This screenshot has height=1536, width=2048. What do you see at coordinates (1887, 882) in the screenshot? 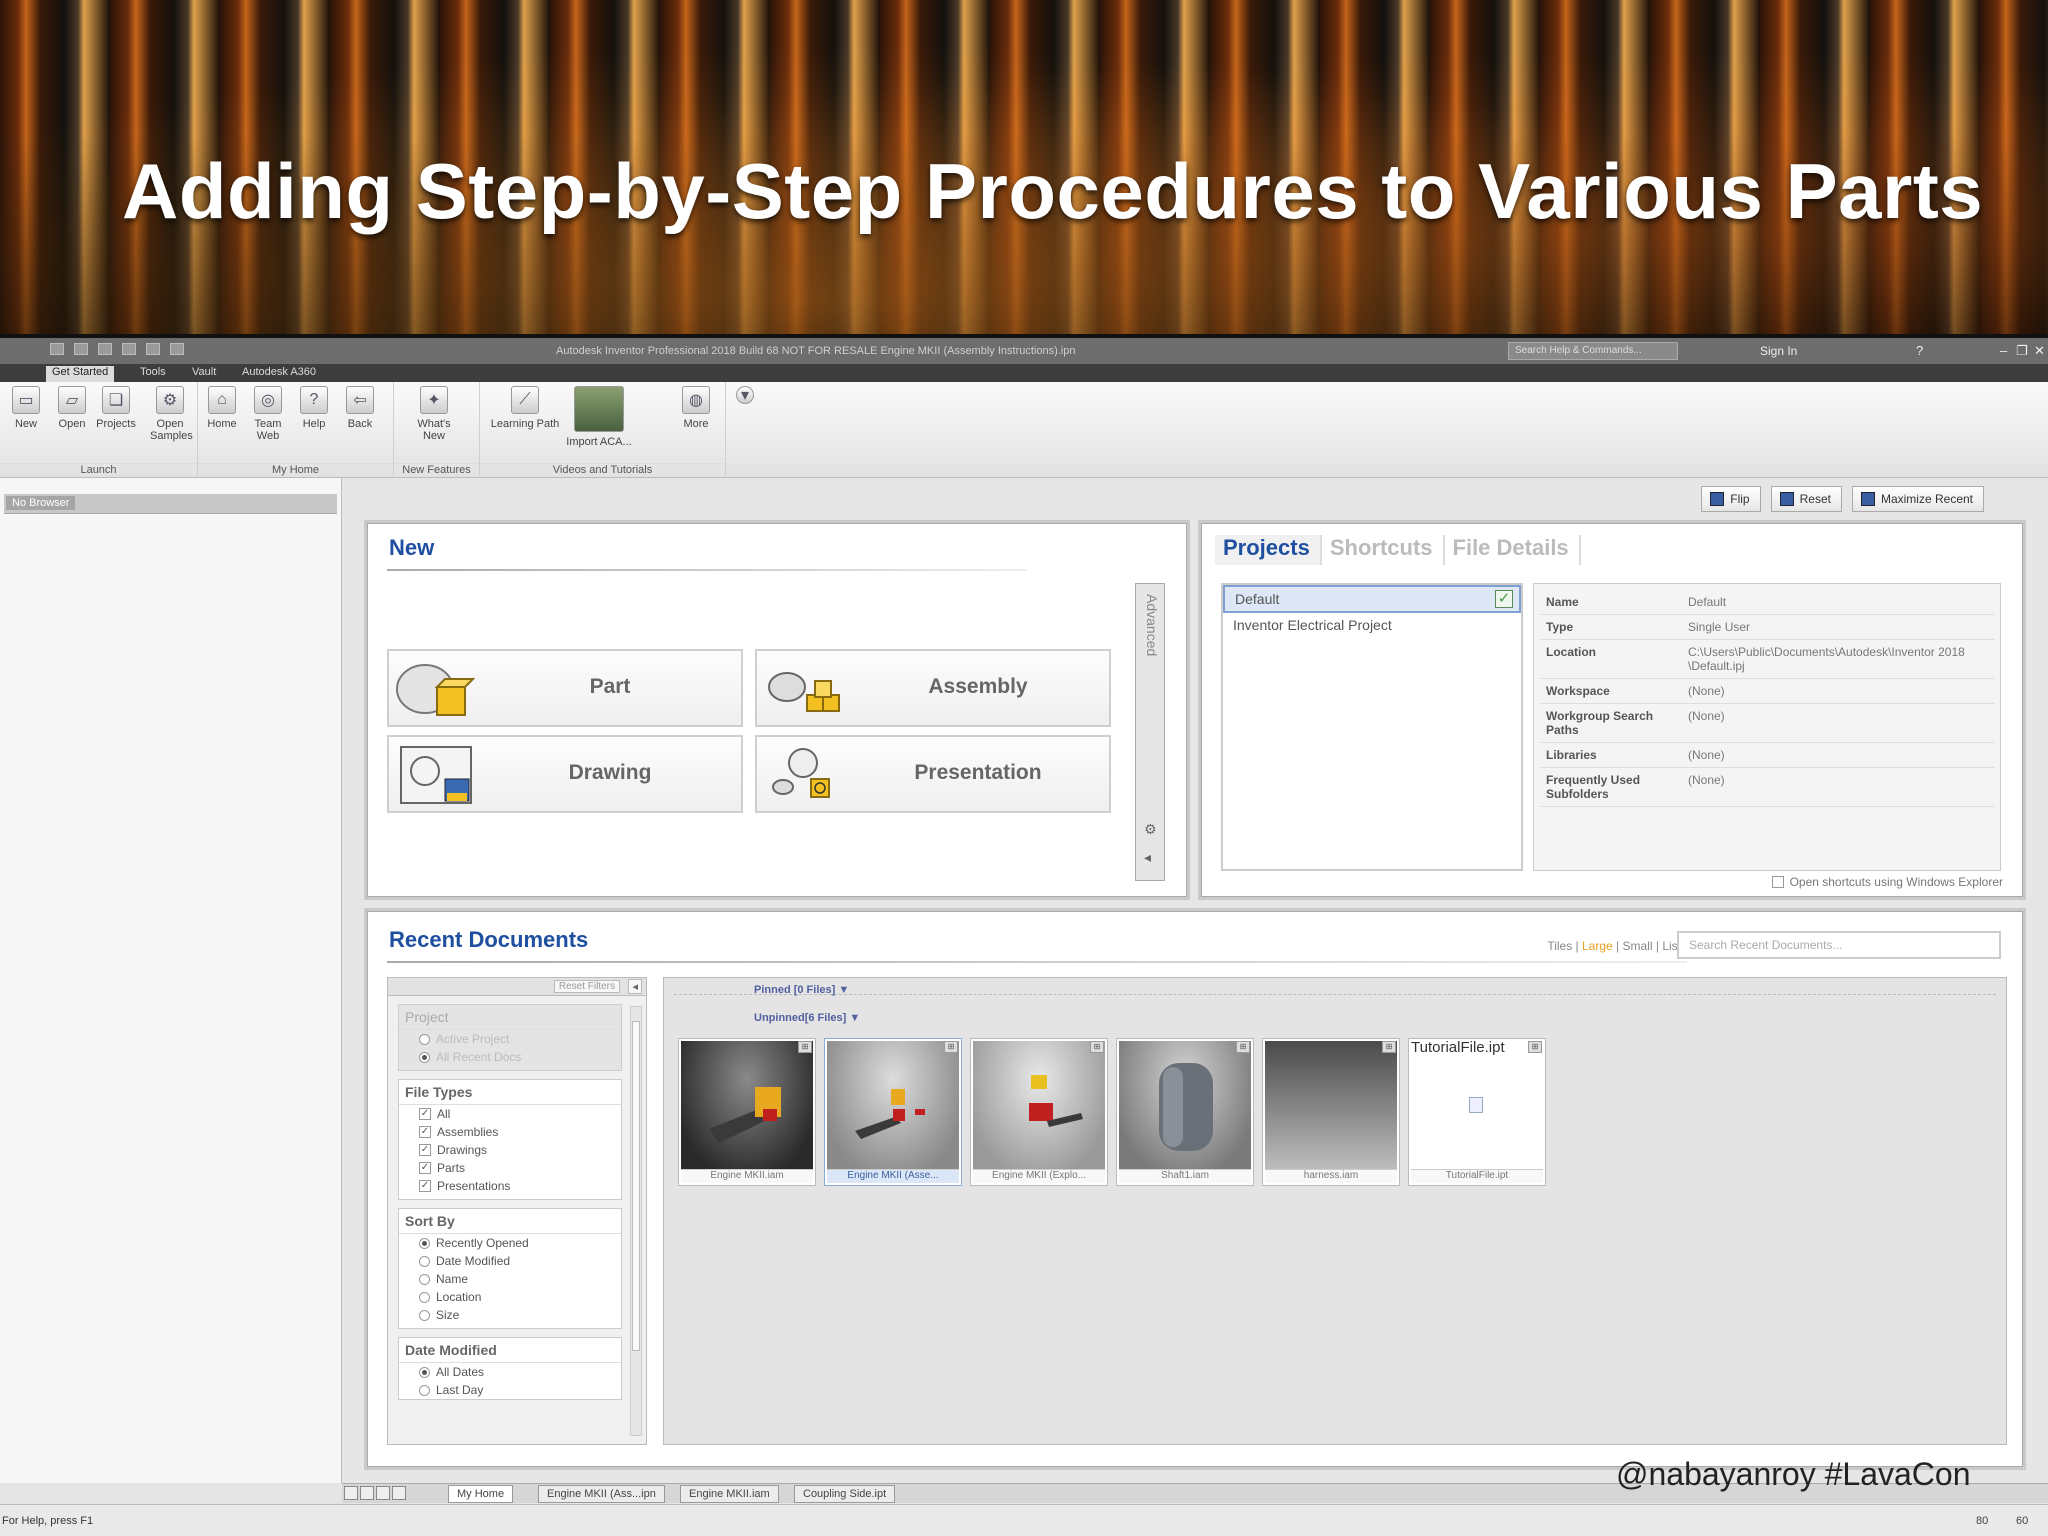
I see `open-shortcuts-option: Open shortcuts using Windows Explorer` at bounding box center [1887, 882].